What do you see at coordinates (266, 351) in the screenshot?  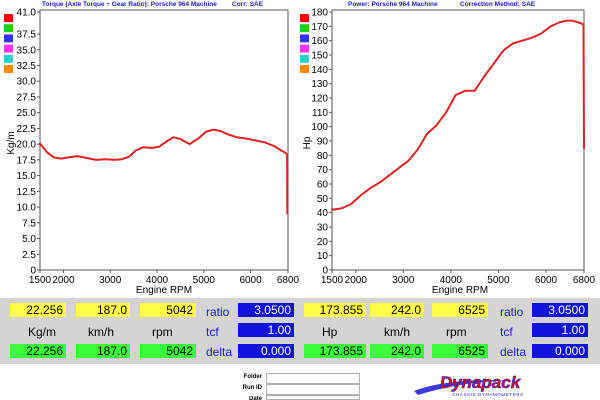 I see `delta-value-left: 0.000` at bounding box center [266, 351].